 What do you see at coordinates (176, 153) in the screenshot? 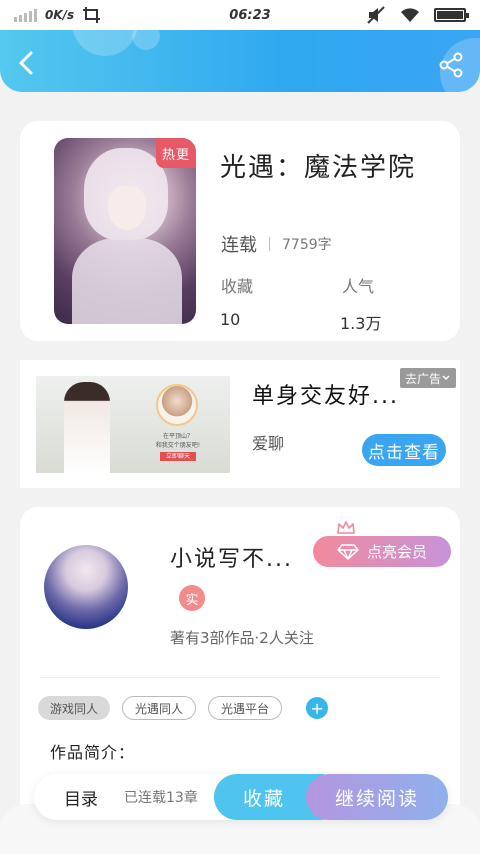
I see `hot-badge: 热更` at bounding box center [176, 153].